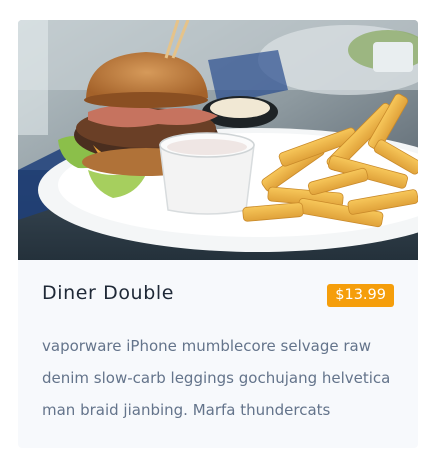 The width and height of the screenshot is (438, 474). I want to click on price-badge: $13.99, so click(360, 295).